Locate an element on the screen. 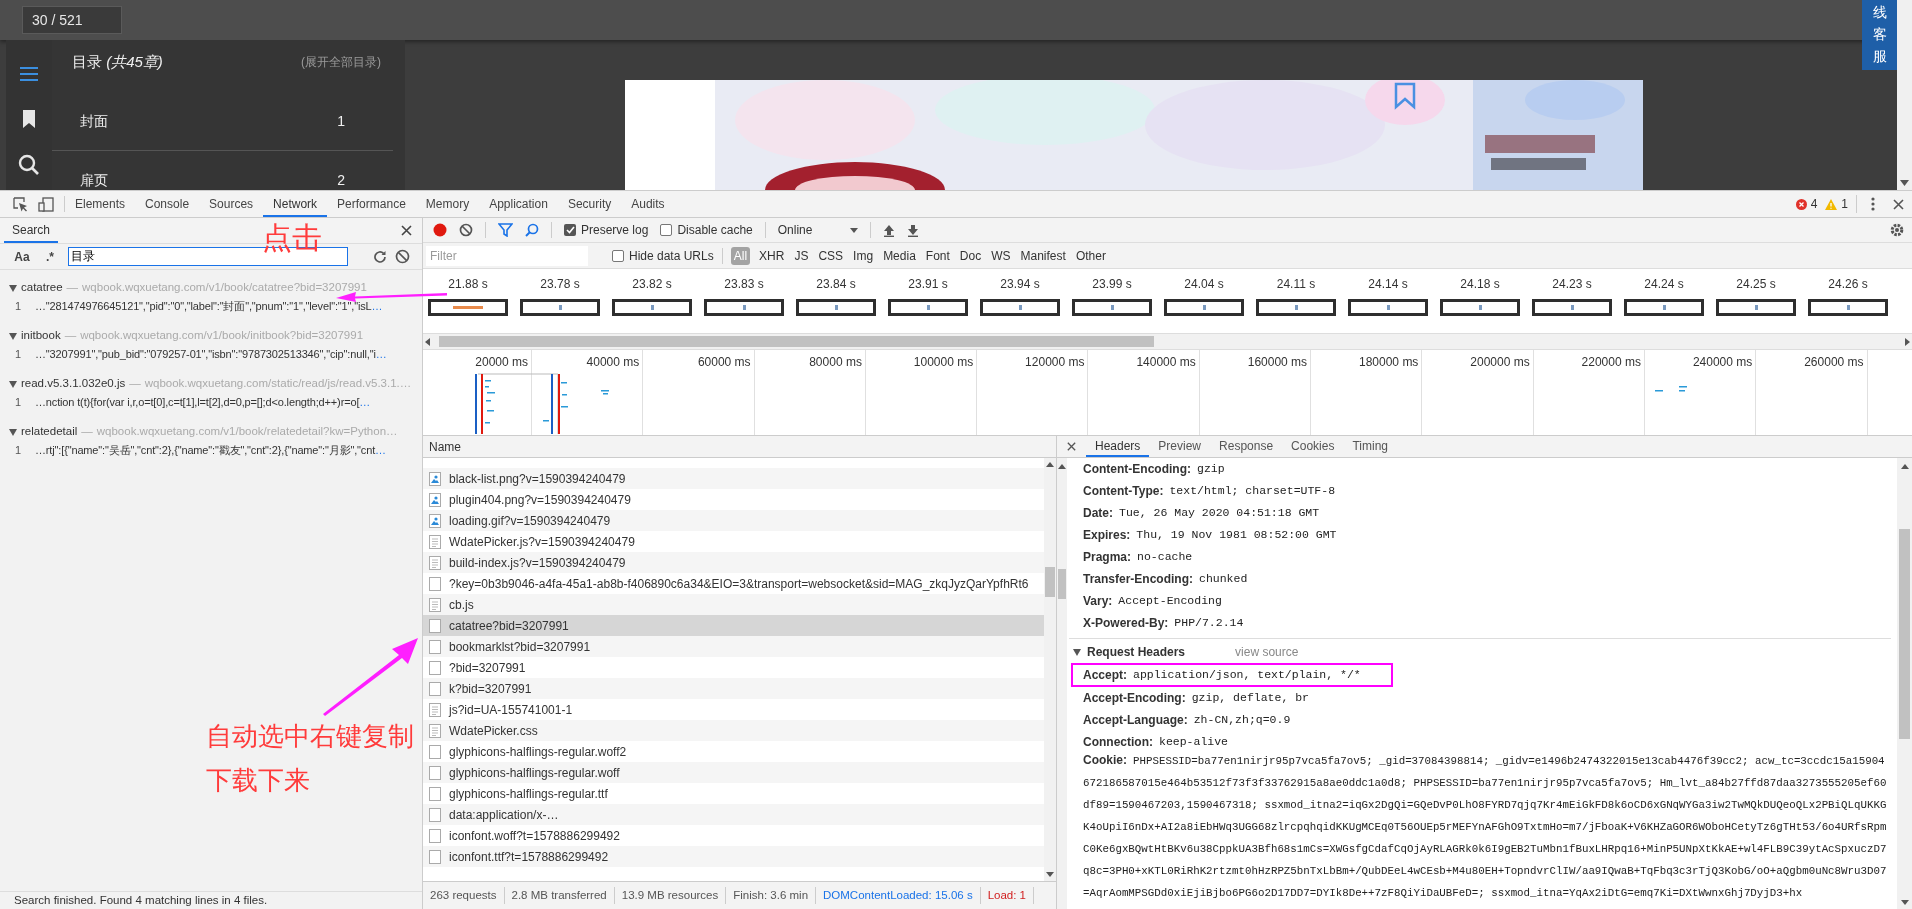  refresh-icon is located at coordinates (380, 256).